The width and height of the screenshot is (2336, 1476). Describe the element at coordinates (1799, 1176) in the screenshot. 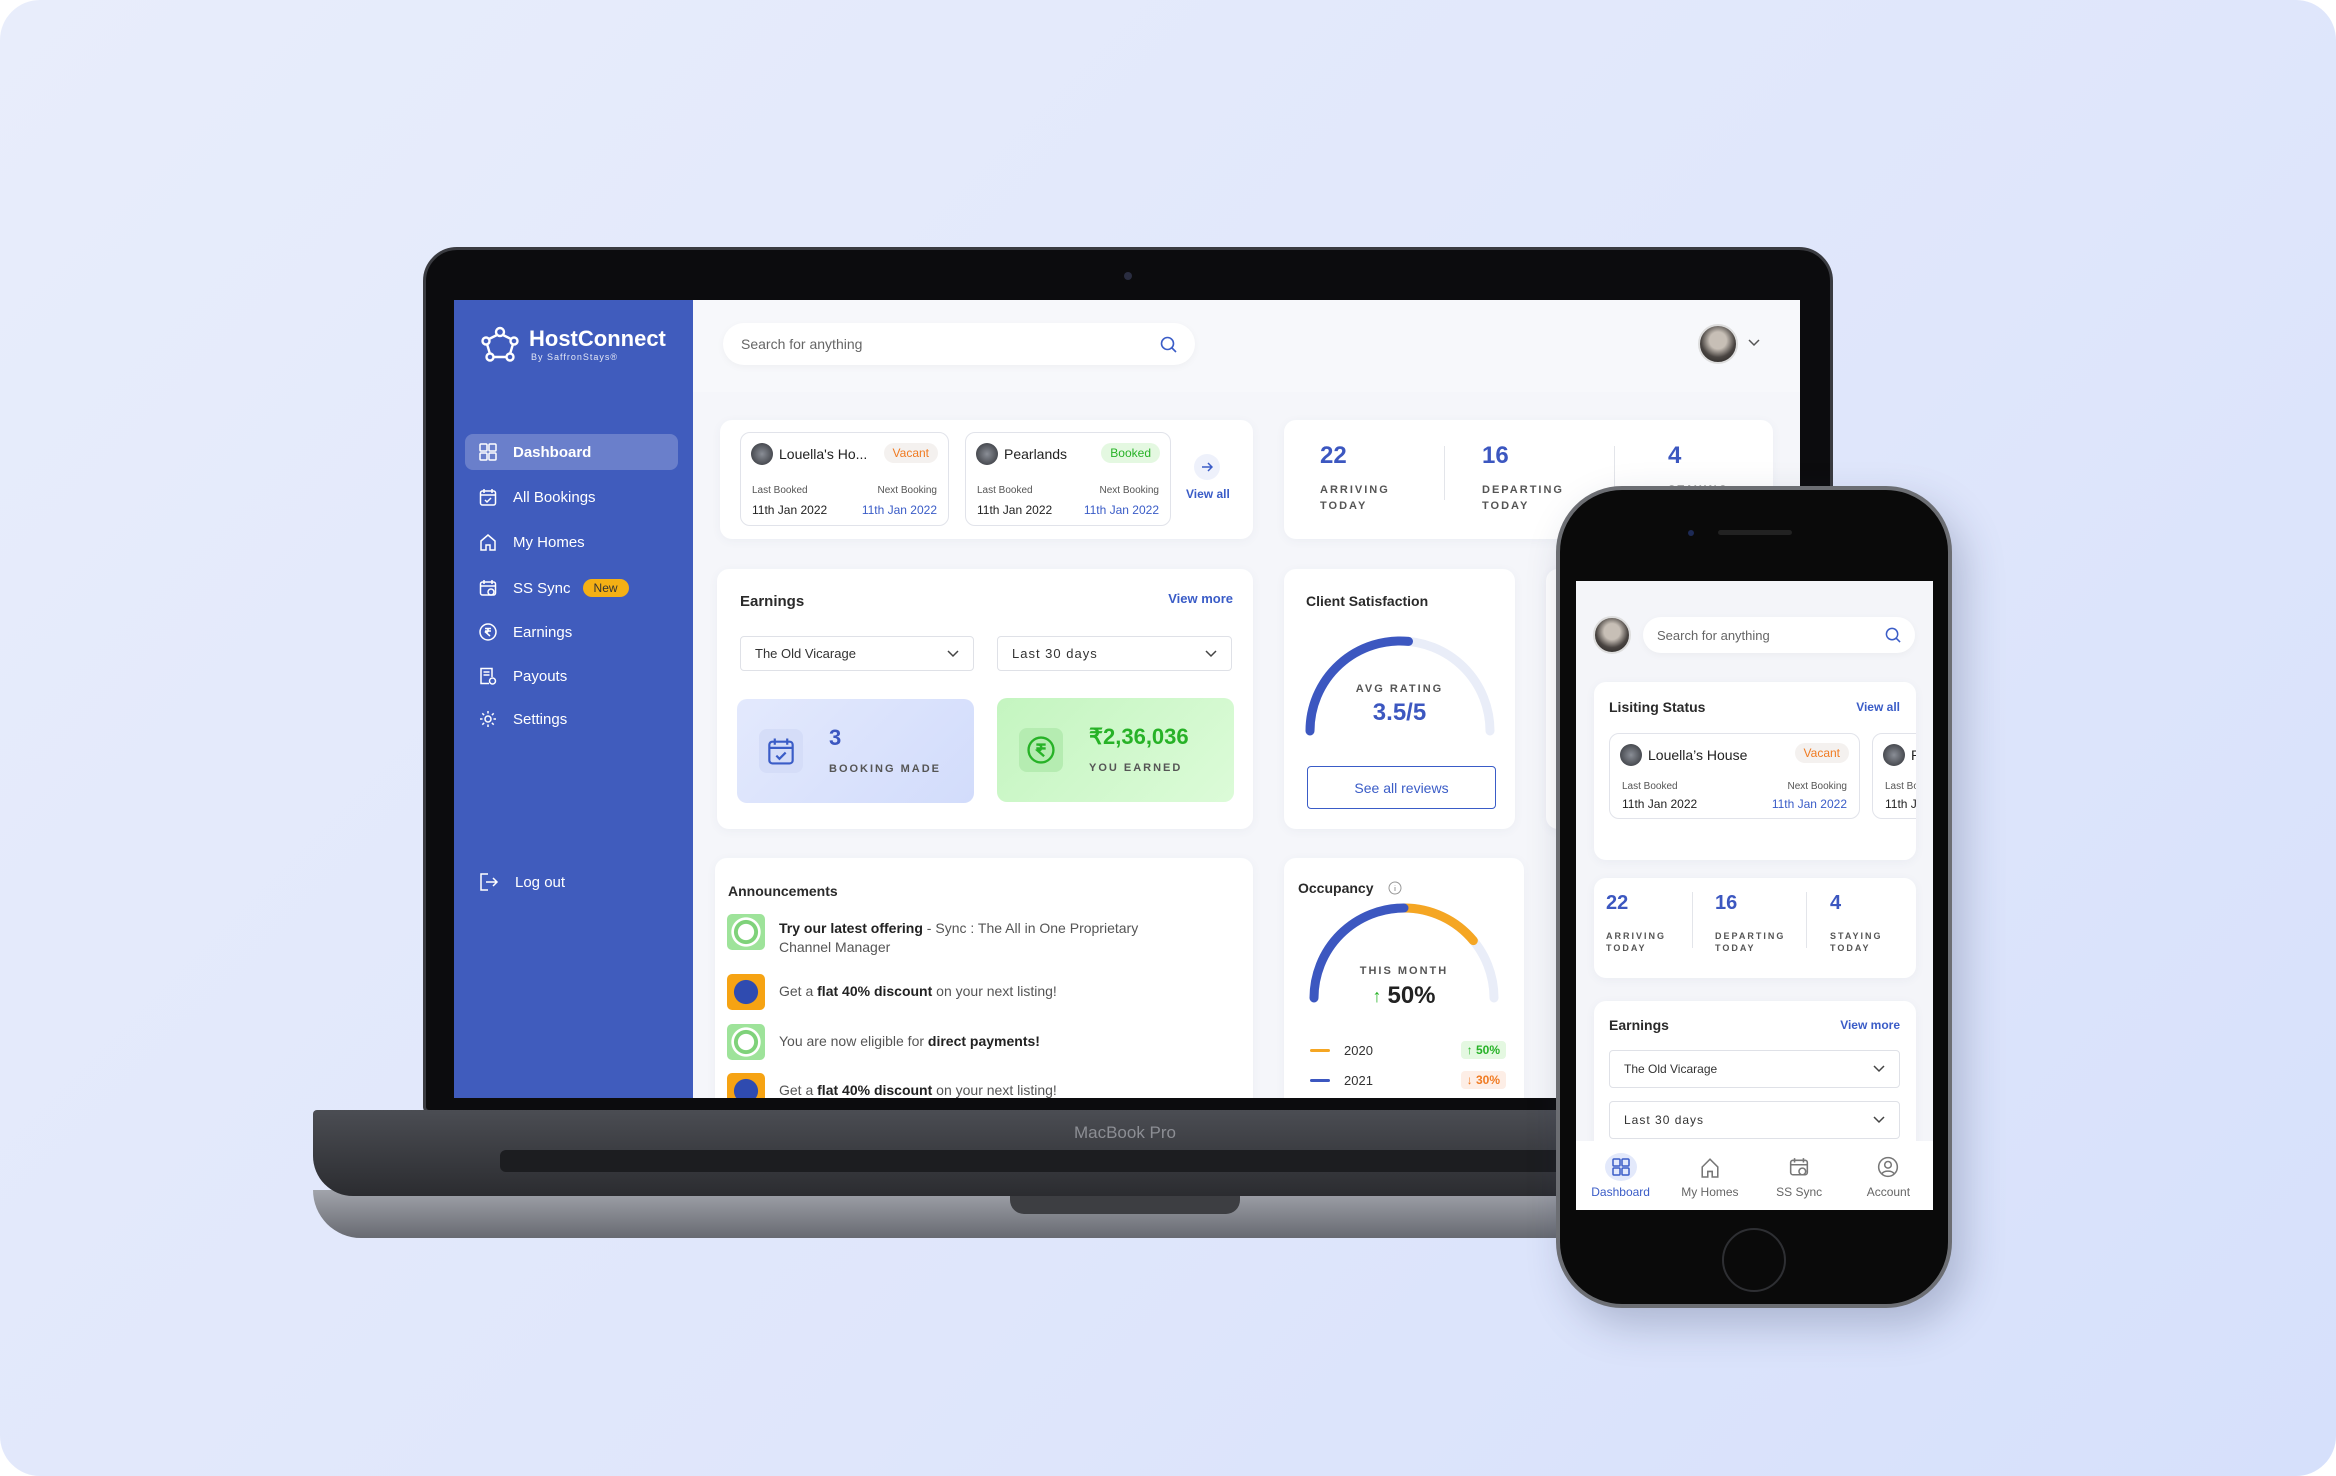

I see `bottom-nav-ss-sync: SS Sync` at that location.